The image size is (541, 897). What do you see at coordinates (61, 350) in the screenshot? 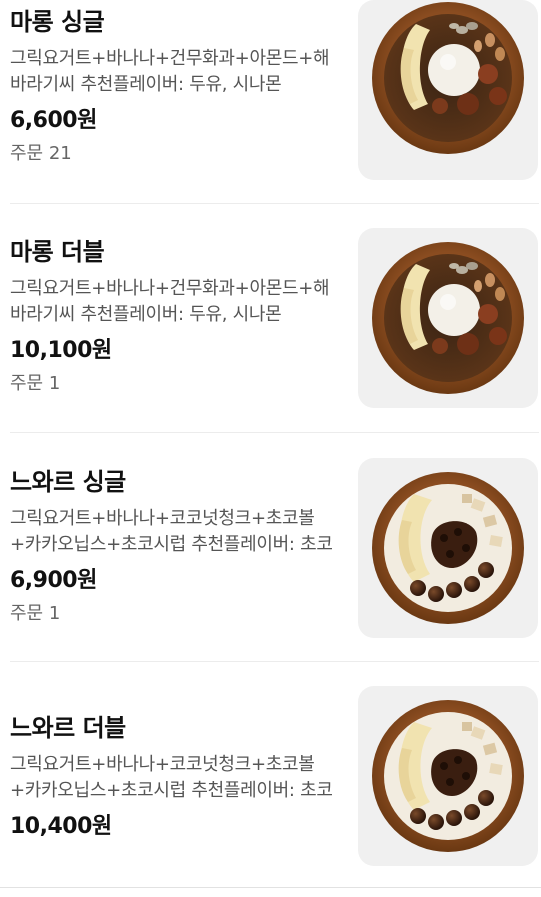
I see `menu-item-price: 10,100원` at bounding box center [61, 350].